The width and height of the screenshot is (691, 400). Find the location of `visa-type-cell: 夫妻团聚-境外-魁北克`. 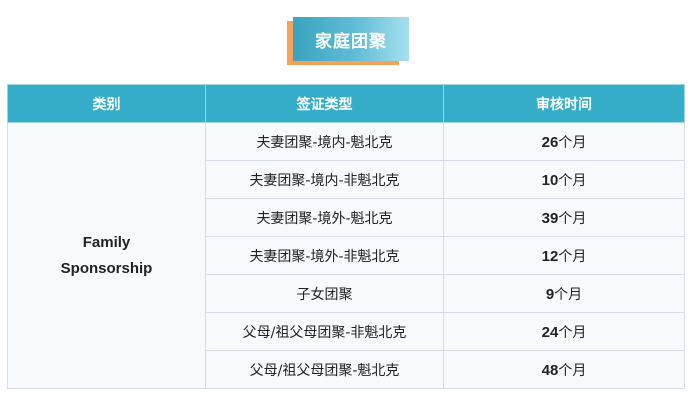

visa-type-cell: 夫妻团聚-境外-魁北克 is located at coordinates (324, 217).